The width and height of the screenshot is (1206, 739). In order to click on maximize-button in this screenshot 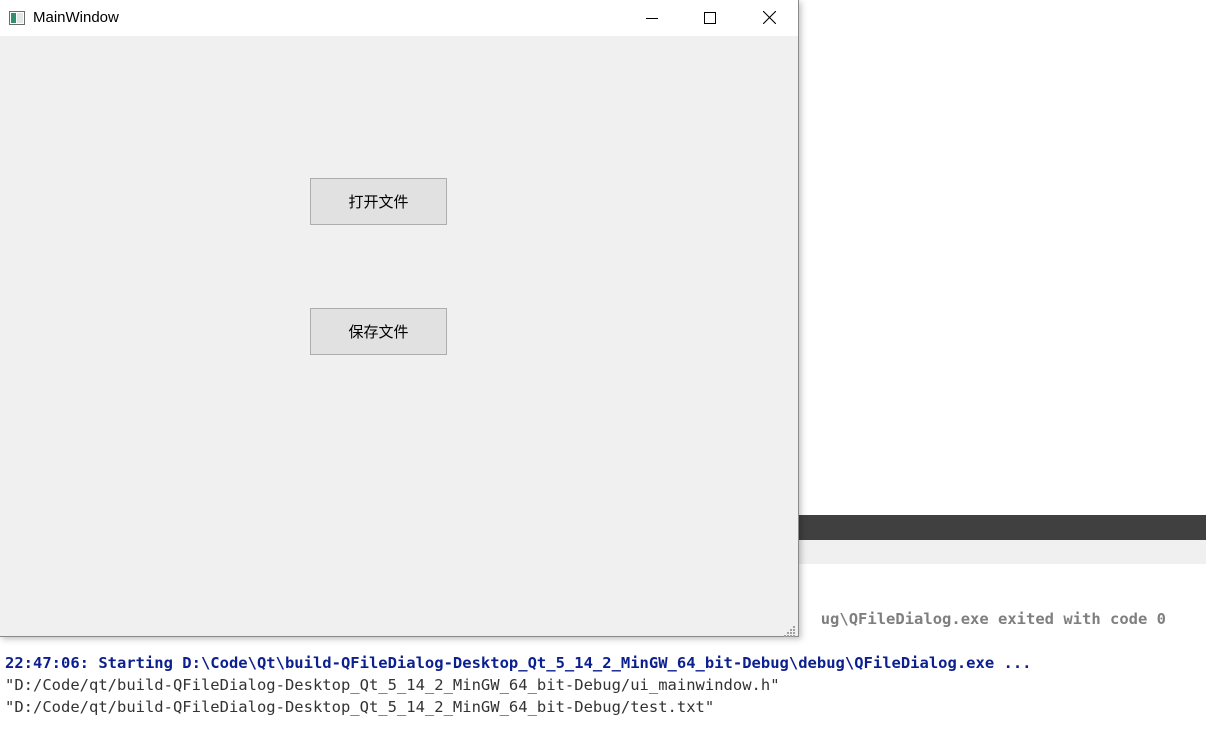, I will do `click(710, 18)`.